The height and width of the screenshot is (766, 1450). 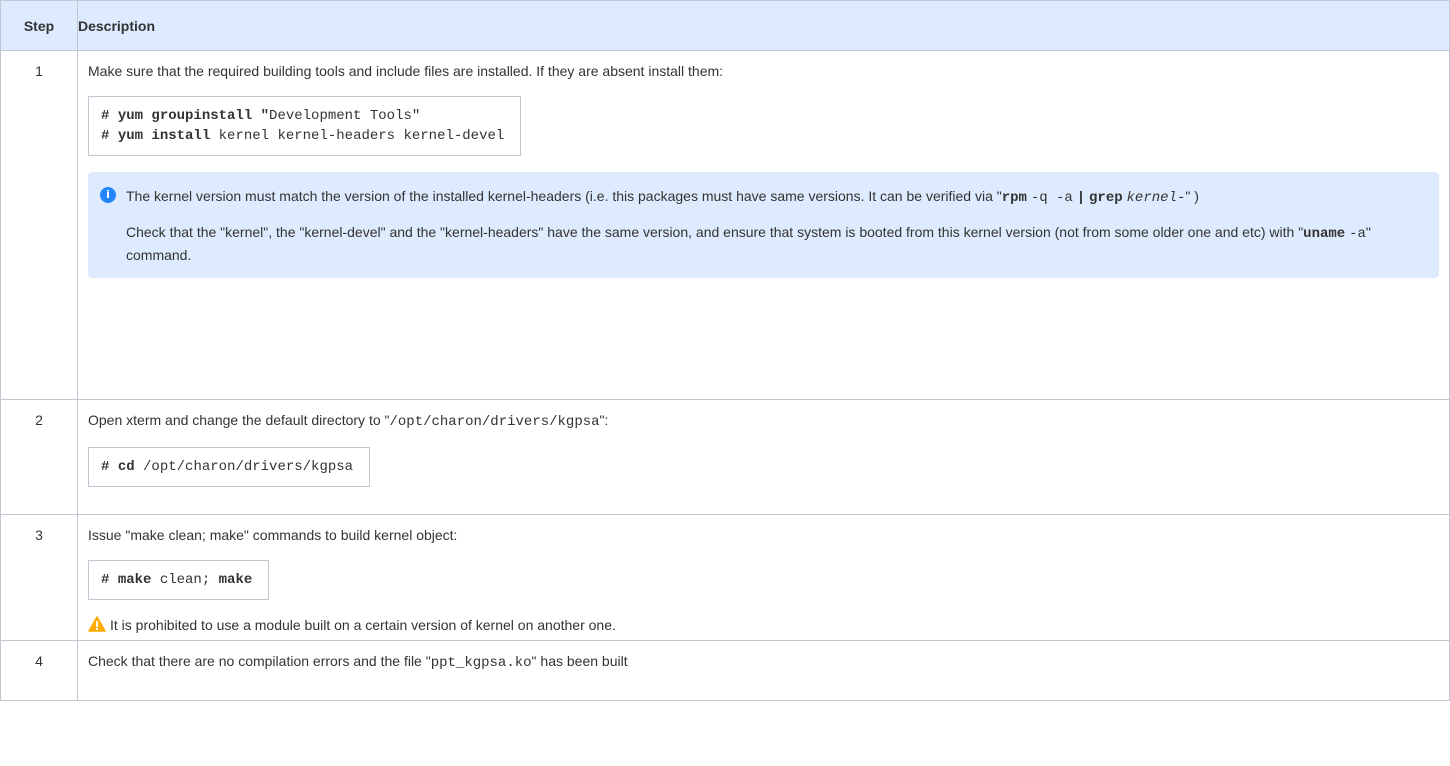 What do you see at coordinates (39, 25) in the screenshot?
I see `header-step: Step` at bounding box center [39, 25].